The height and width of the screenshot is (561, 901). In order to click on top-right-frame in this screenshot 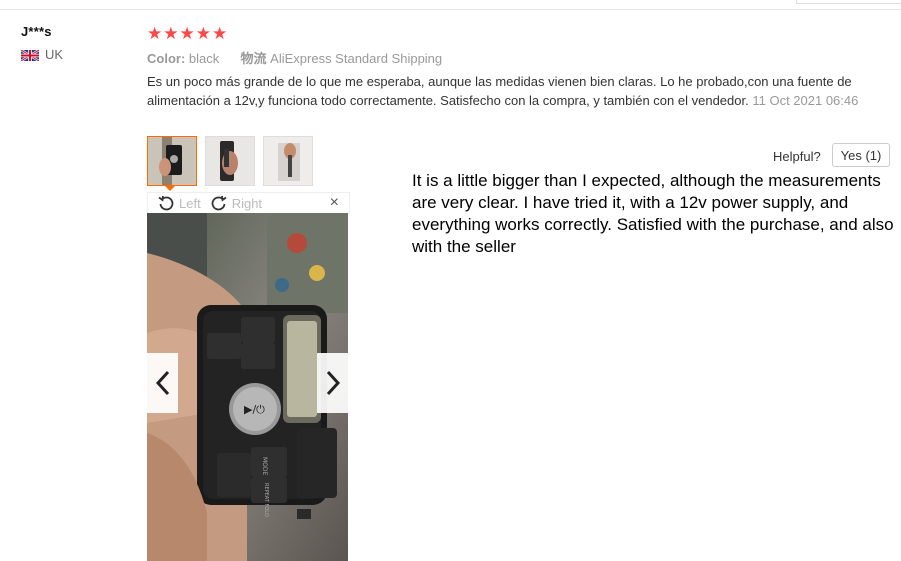, I will do `click(848, 2)`.